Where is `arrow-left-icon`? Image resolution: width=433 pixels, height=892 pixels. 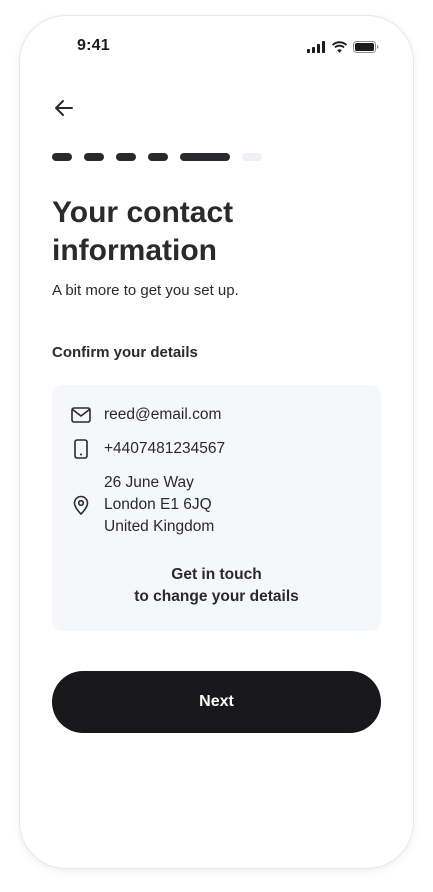 arrow-left-icon is located at coordinates (64, 110).